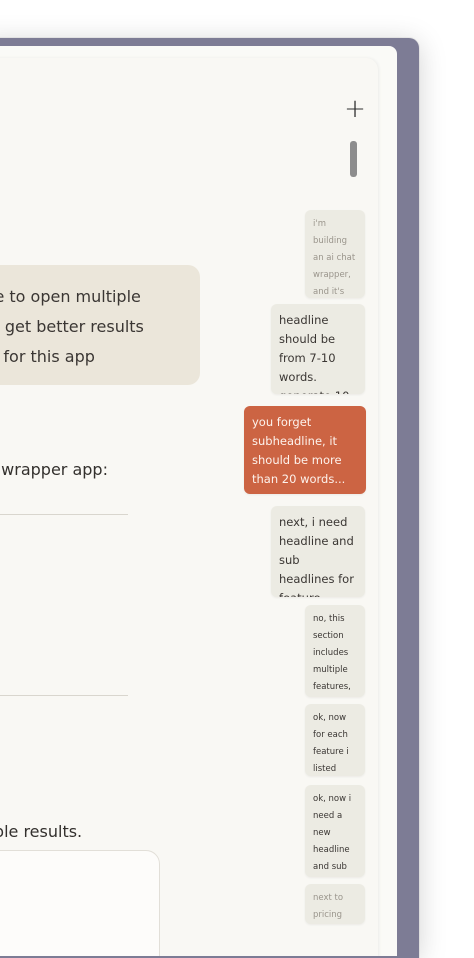 The width and height of the screenshot is (474, 958). What do you see at coordinates (80, 903) in the screenshot?
I see `message-input` at bounding box center [80, 903].